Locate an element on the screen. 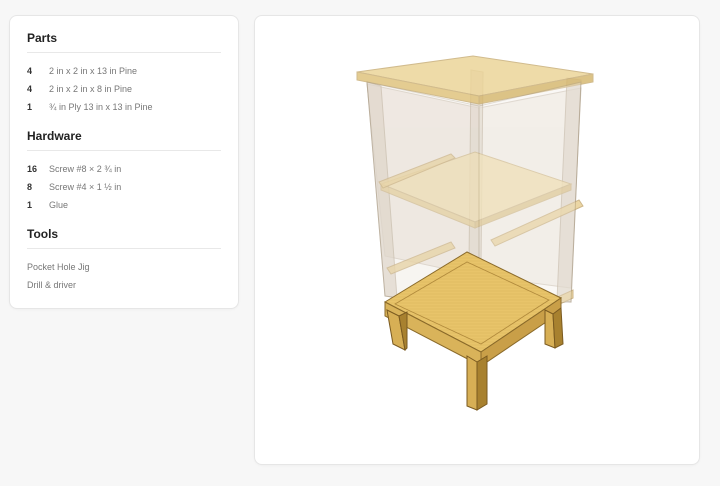  tool-item: Pocket Hole Jig is located at coordinates (58, 267).